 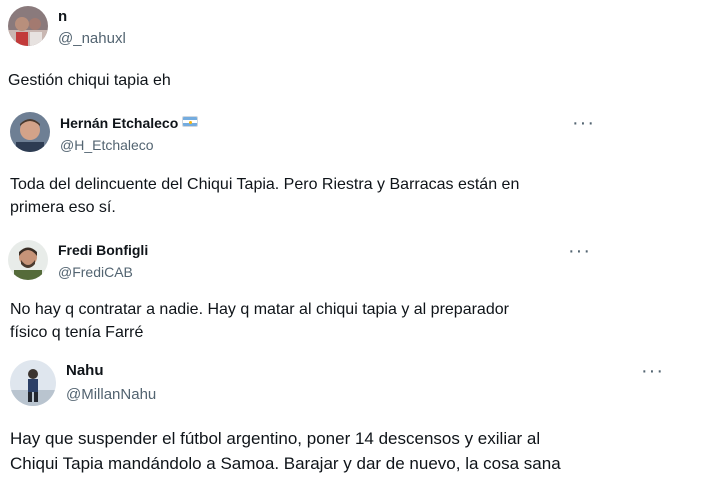 What do you see at coordinates (92, 38) in the screenshot?
I see `author-handle: @_nahuxl` at bounding box center [92, 38].